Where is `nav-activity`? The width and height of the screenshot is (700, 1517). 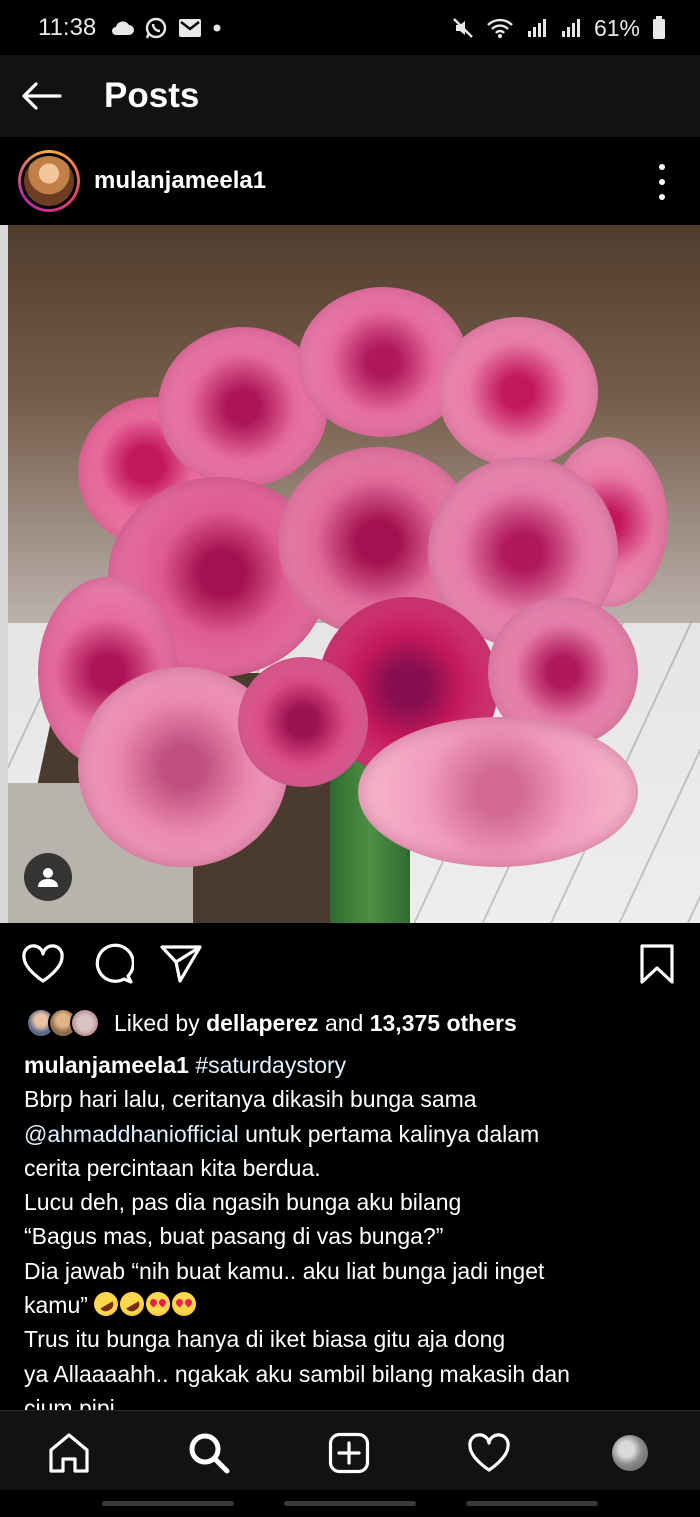
nav-activity is located at coordinates (489, 1453).